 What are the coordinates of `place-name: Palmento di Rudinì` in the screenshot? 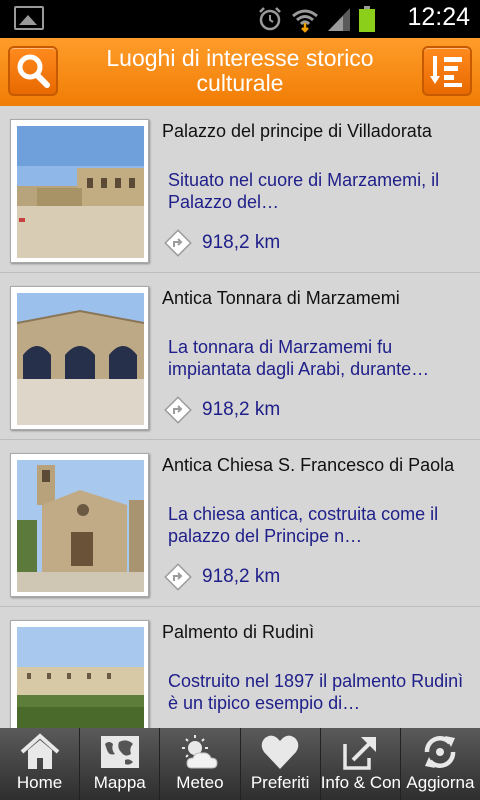 It's located at (238, 632).